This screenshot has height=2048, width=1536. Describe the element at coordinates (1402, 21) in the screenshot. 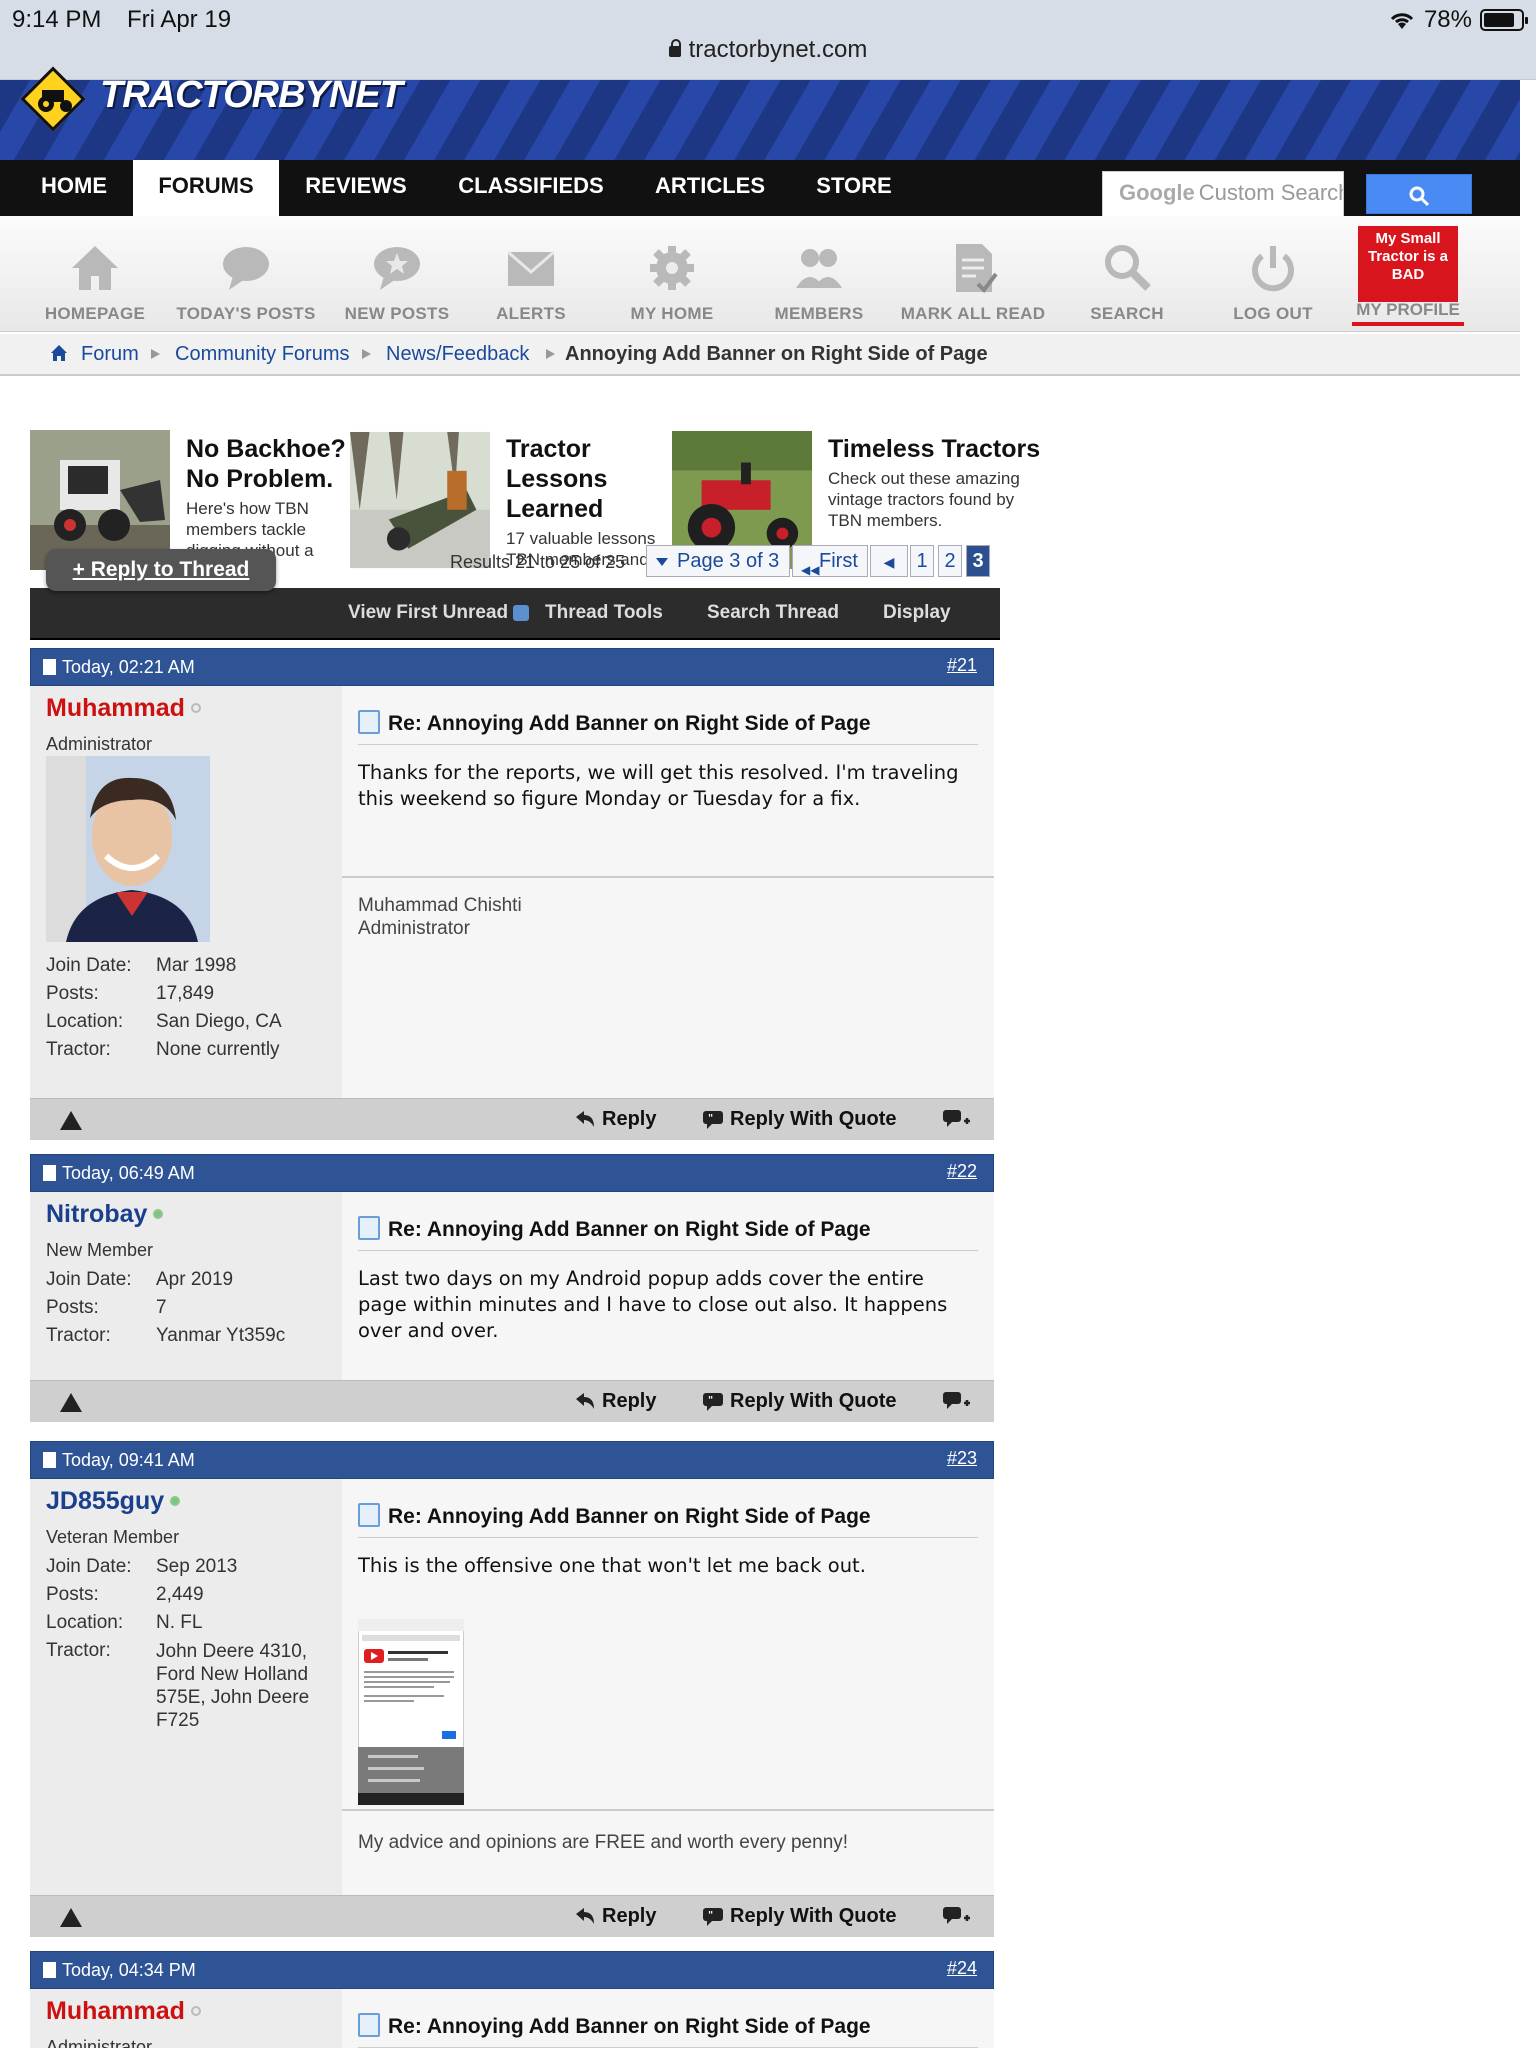

I see `wifi-icon` at that location.